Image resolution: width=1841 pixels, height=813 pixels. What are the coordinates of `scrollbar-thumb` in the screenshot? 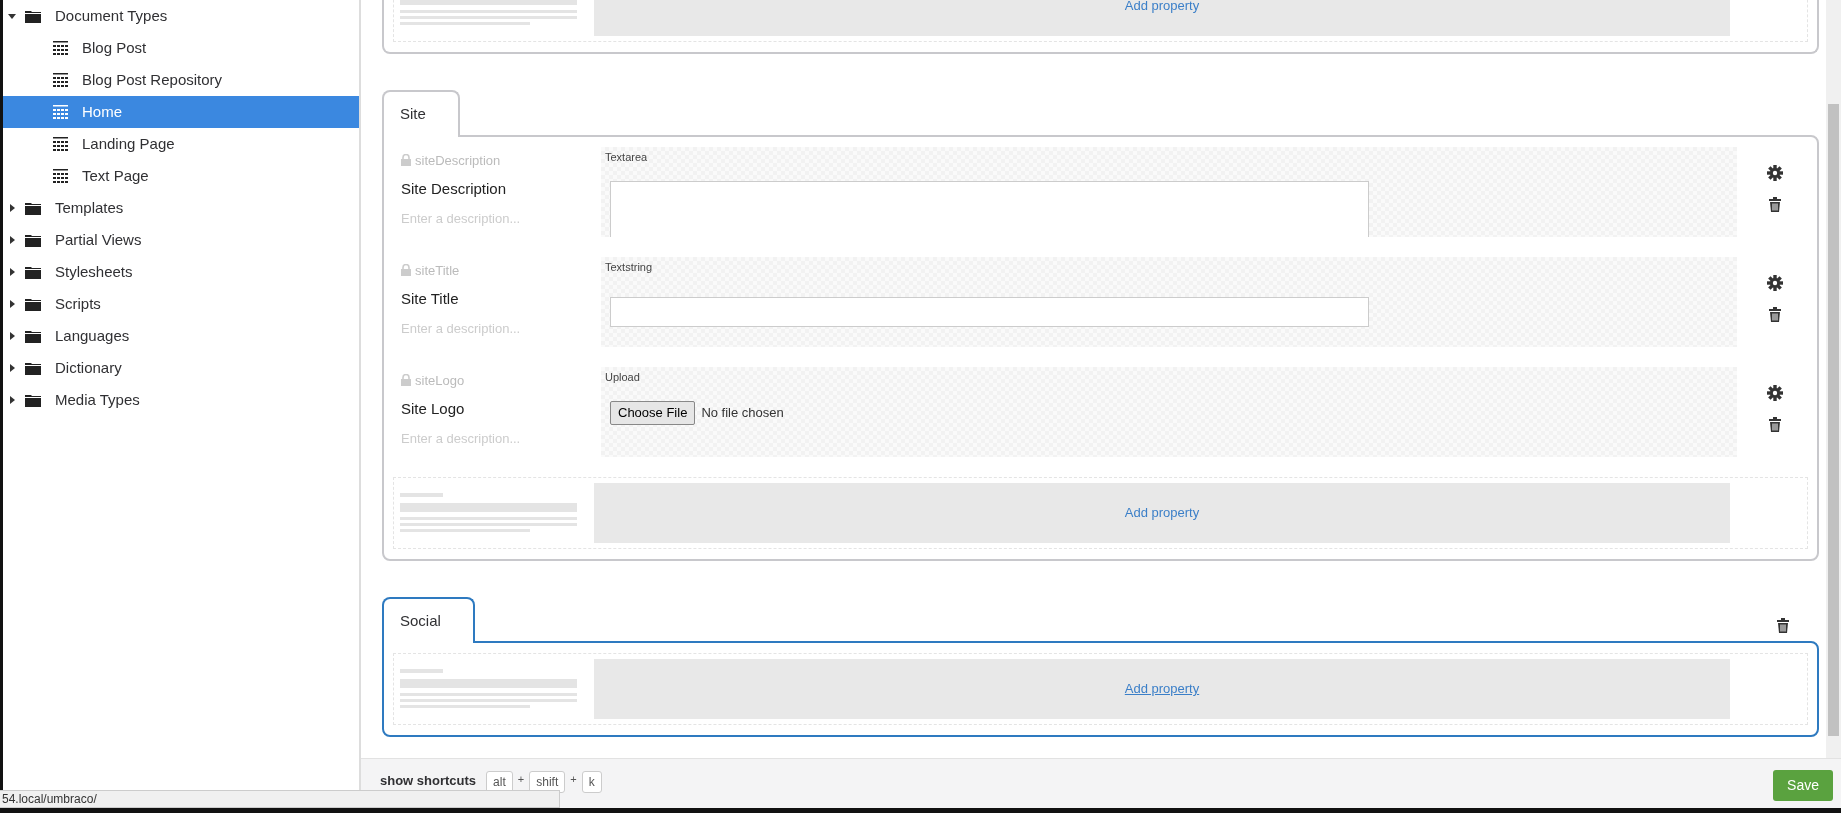 It's located at (1833, 420).